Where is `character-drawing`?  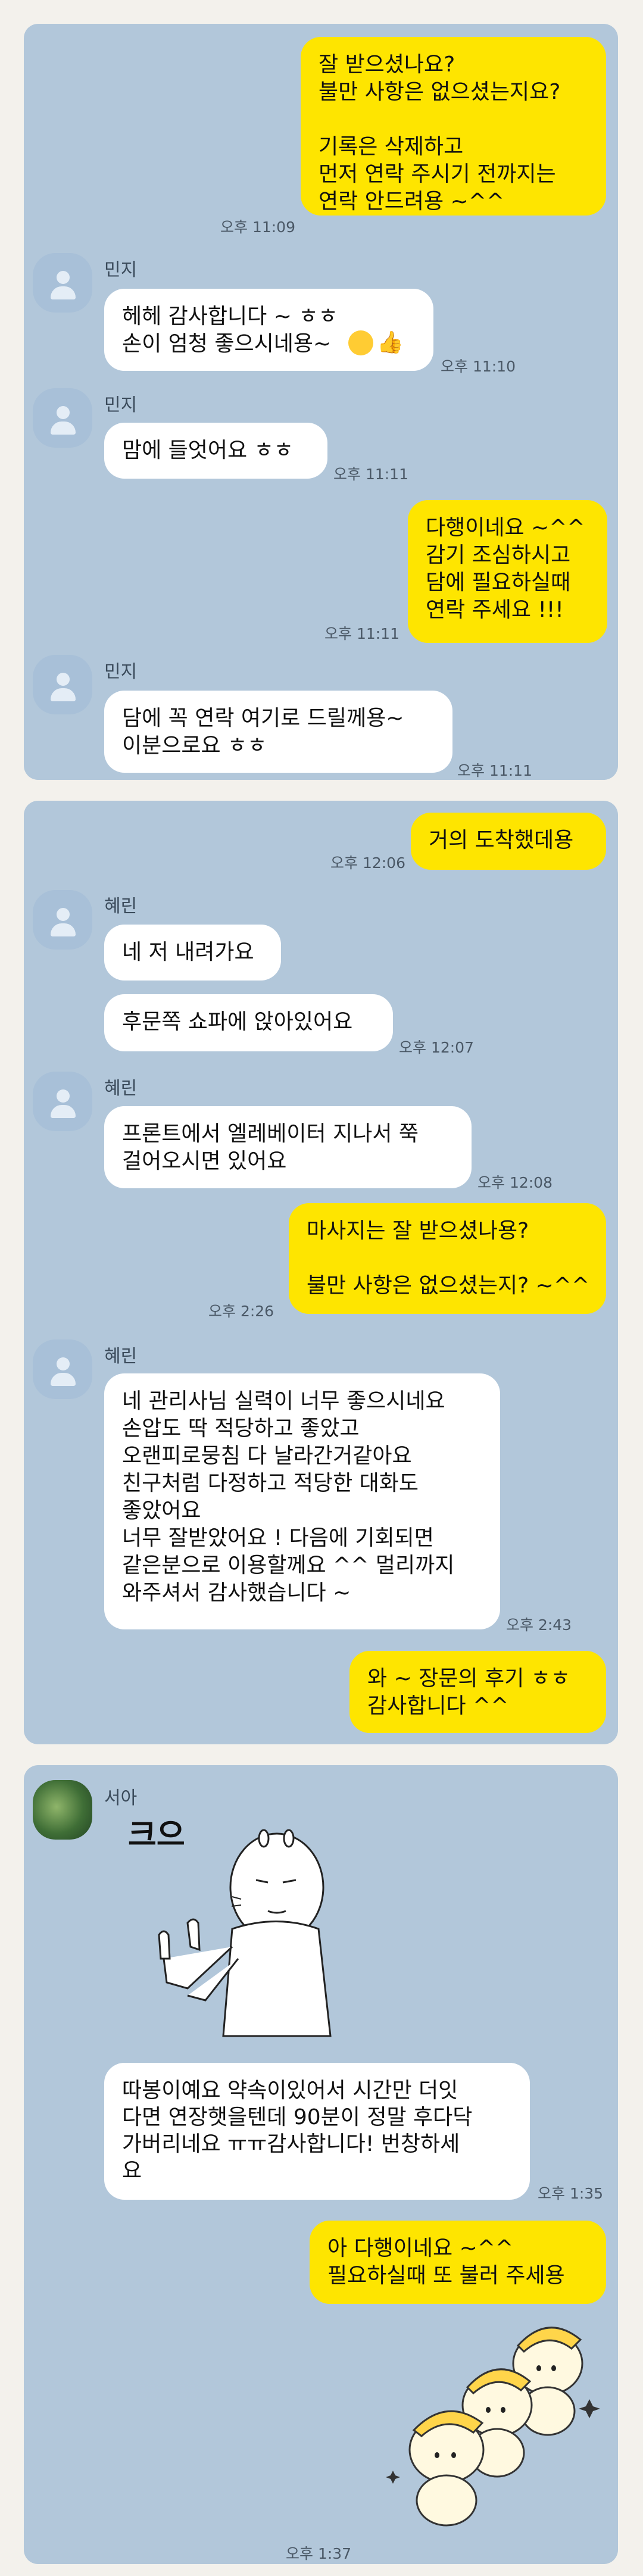 character-drawing is located at coordinates (245, 1933).